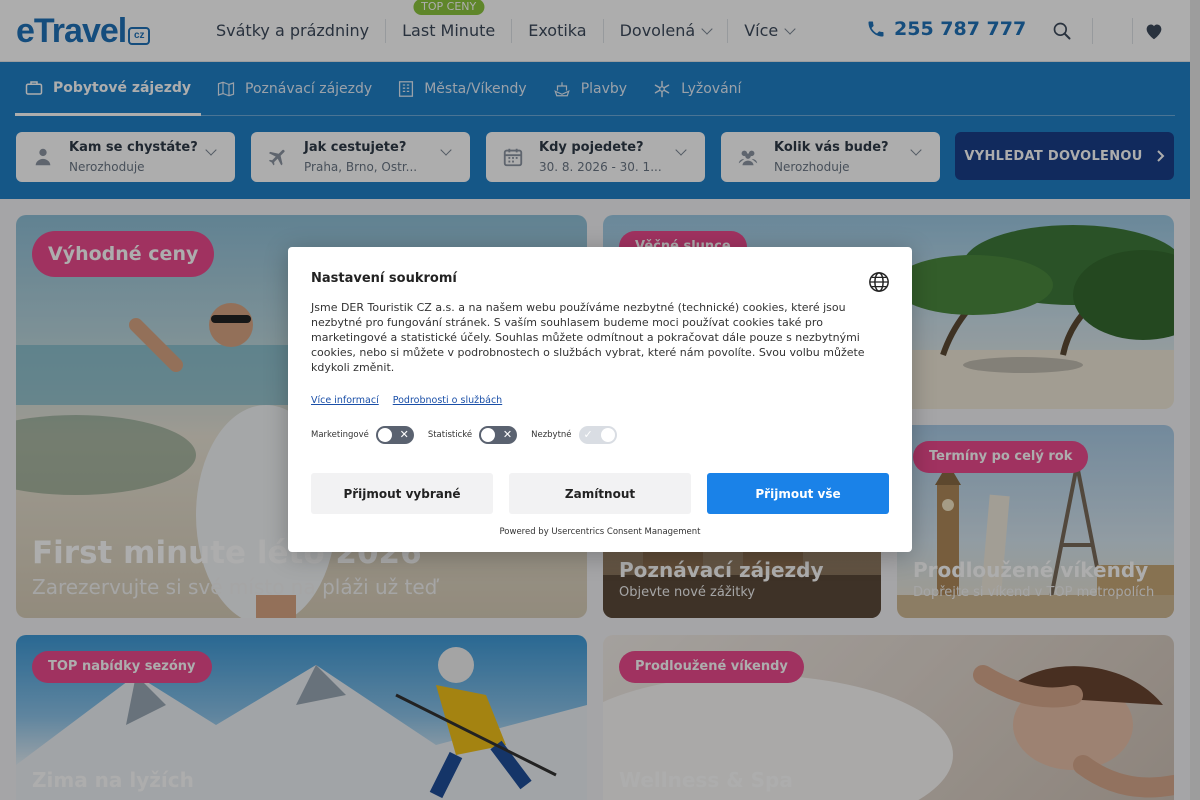 The image size is (1200, 800). I want to click on check-icon: ✓, so click(588, 434).